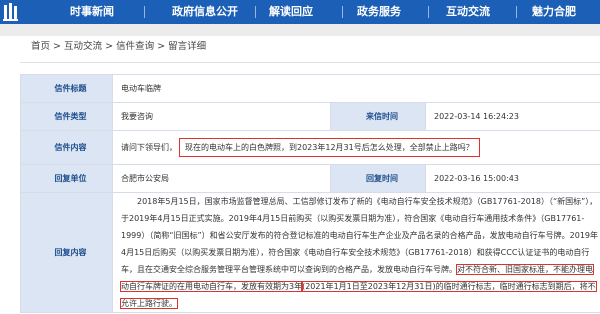 The image size is (600, 314). Describe the element at coordinates (554, 12) in the screenshot. I see `nav-item-charm-hefei: 魅力合肥` at that location.